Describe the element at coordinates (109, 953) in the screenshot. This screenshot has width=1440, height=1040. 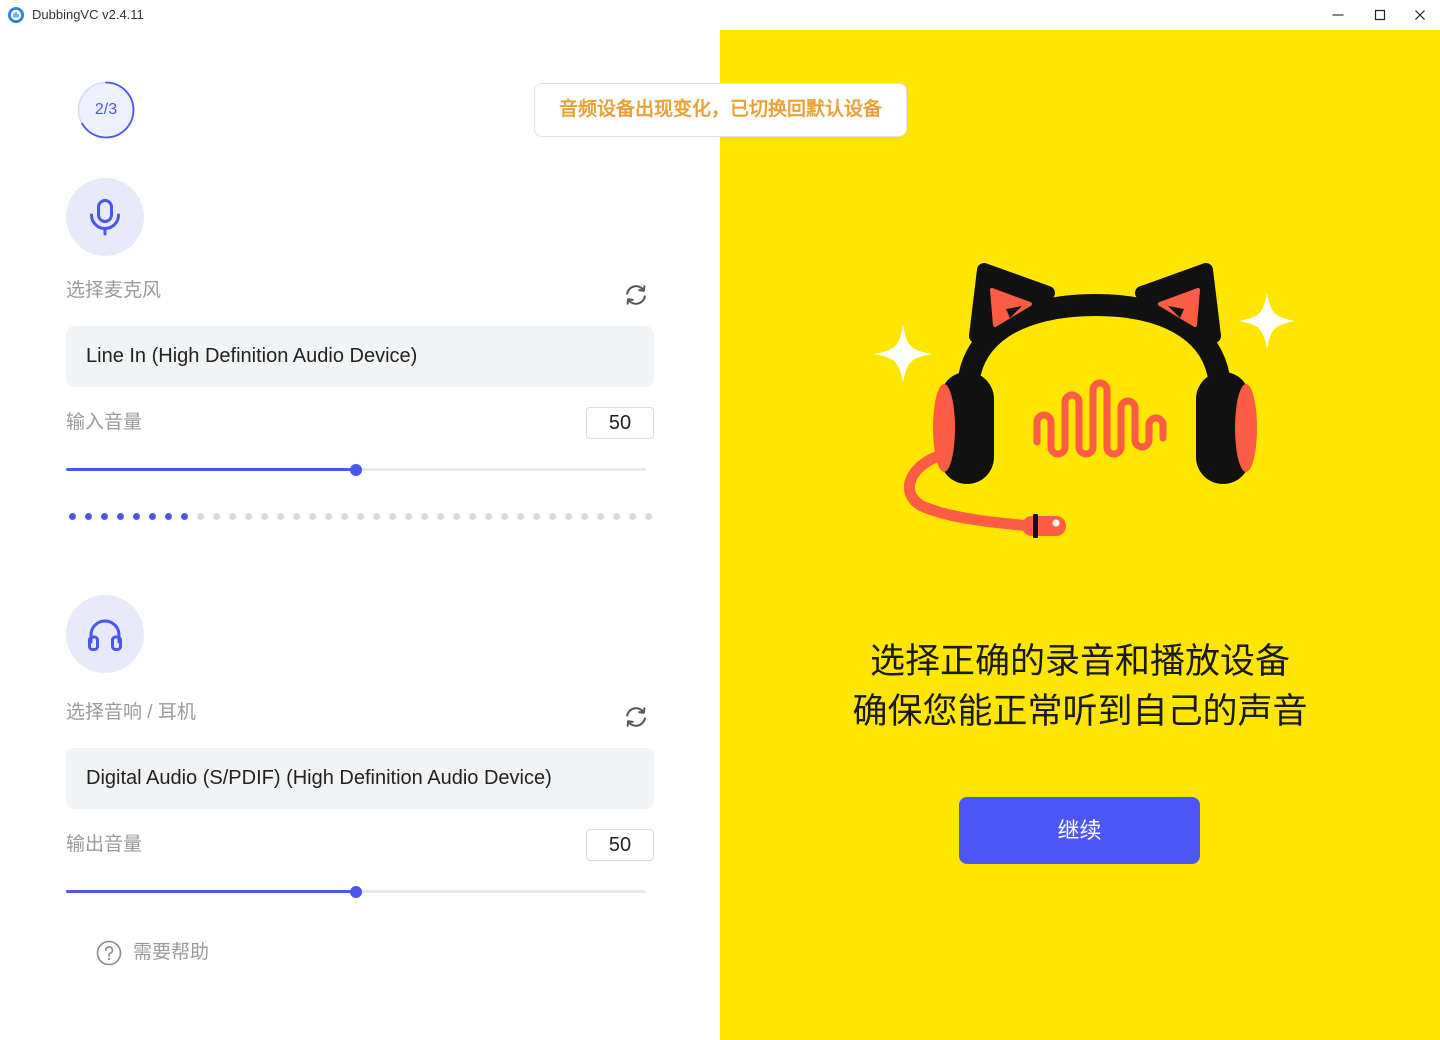
I see `help-icon` at that location.